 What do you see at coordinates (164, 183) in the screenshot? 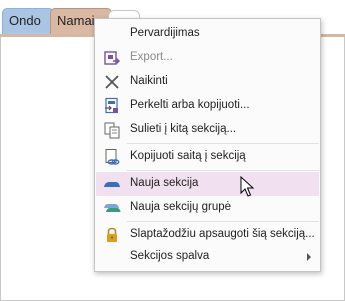
I see `menu-item-label: Nauja sekcija` at bounding box center [164, 183].